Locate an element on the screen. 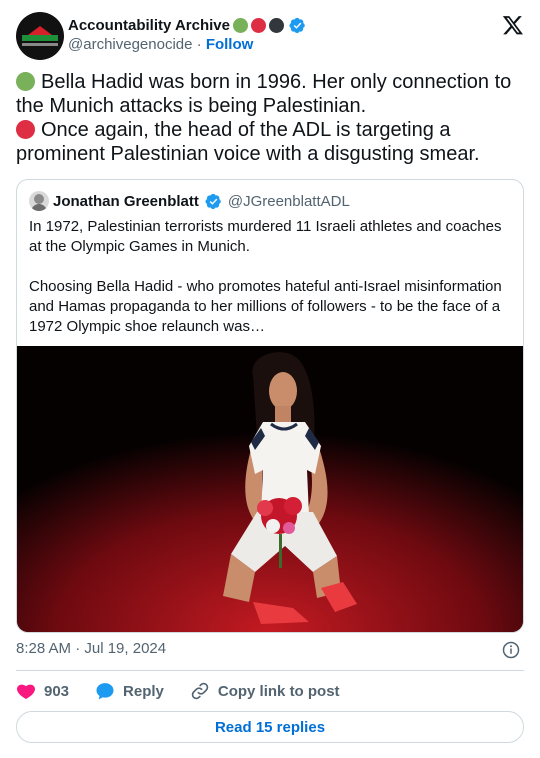  reply-button: Reply is located at coordinates (129, 691).